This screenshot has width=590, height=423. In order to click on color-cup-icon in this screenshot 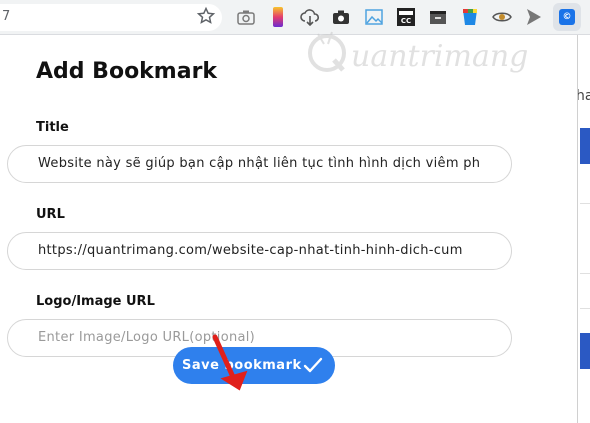, I will do `click(470, 17)`.